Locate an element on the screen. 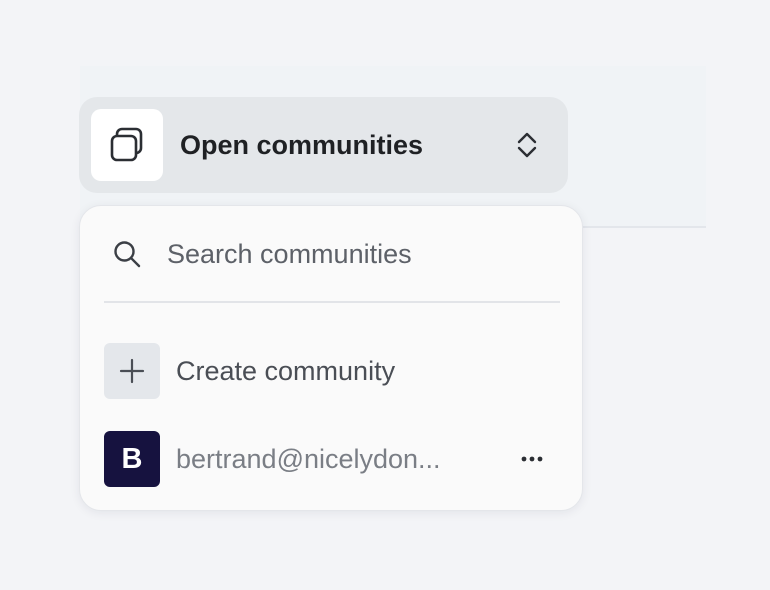 This screenshot has height=590, width=770. search-icon is located at coordinates (127, 254).